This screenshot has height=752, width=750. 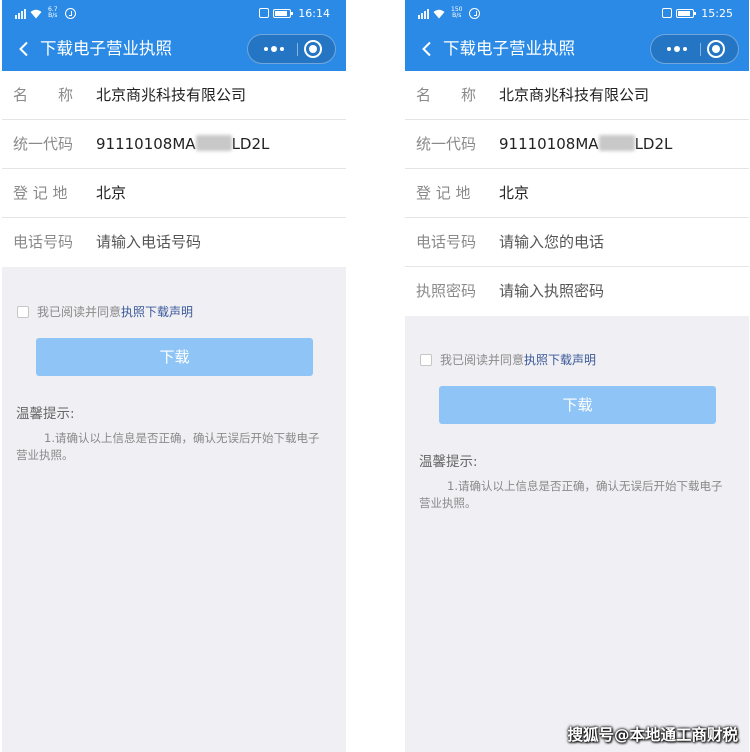 I want to click on status-right: 16:14, so click(x=294, y=13).